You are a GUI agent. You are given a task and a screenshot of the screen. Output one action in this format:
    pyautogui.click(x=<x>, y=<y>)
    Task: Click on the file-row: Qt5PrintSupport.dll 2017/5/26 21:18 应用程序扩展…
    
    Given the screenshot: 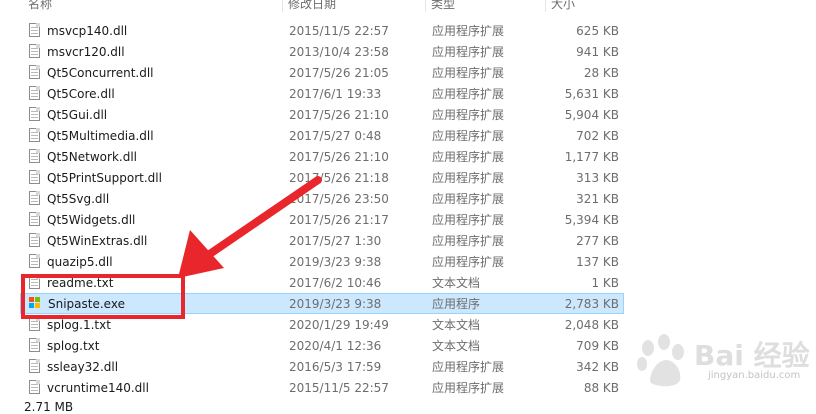 What is the action you would take?
    pyautogui.click(x=322, y=177)
    